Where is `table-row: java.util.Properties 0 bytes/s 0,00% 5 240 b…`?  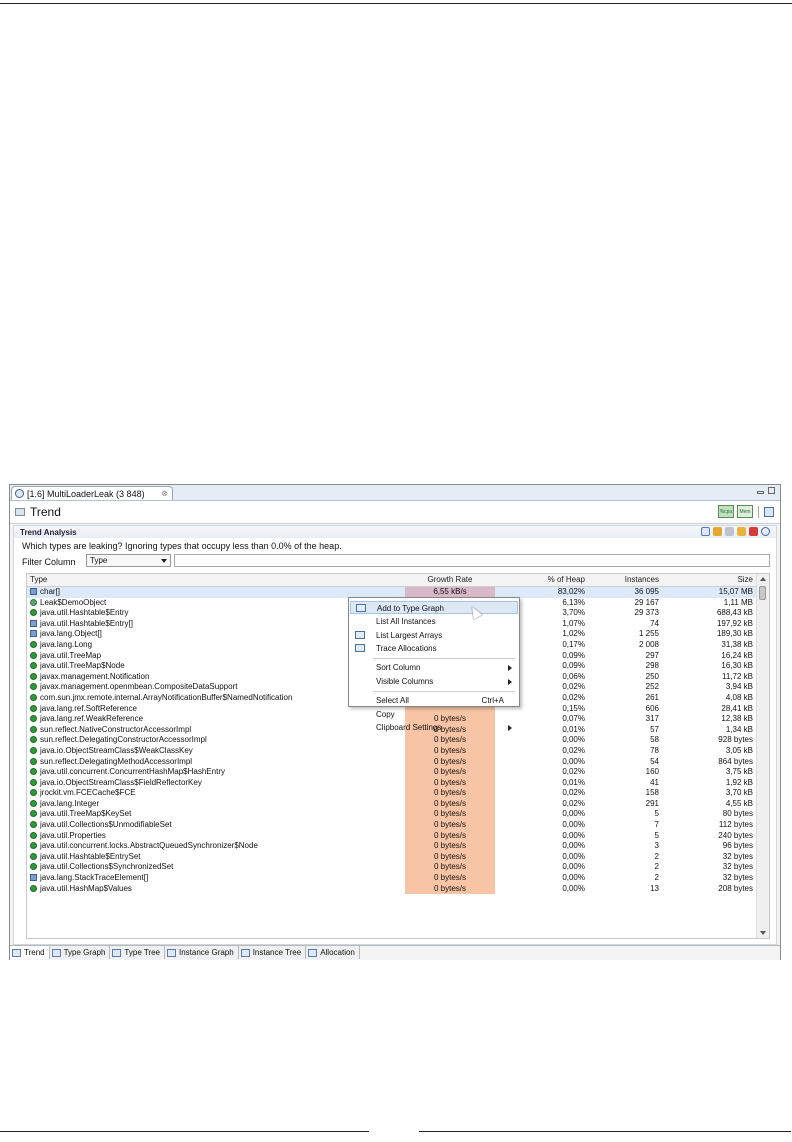
table-row: java.util.Properties 0 bytes/s 0,00% 5 240 b… is located at coordinates (392, 836).